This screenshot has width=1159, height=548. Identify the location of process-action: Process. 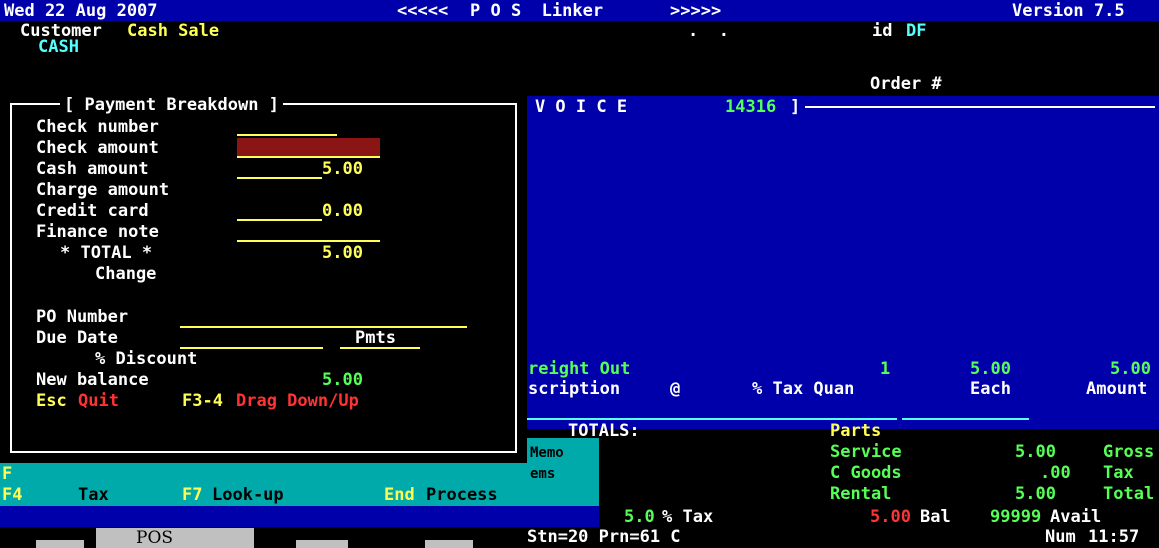
(462, 495).